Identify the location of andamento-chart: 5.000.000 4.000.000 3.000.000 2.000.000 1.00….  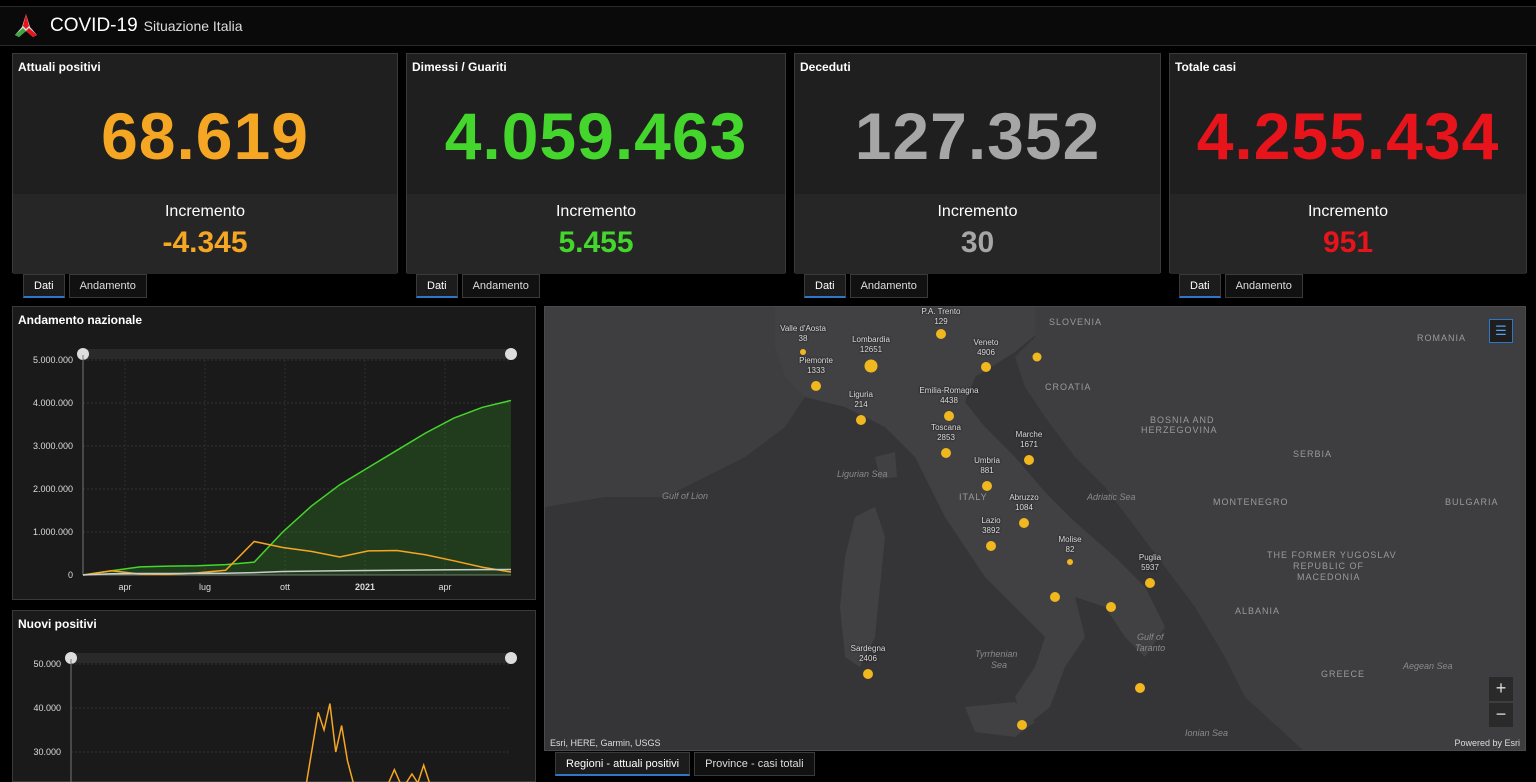
(275, 470).